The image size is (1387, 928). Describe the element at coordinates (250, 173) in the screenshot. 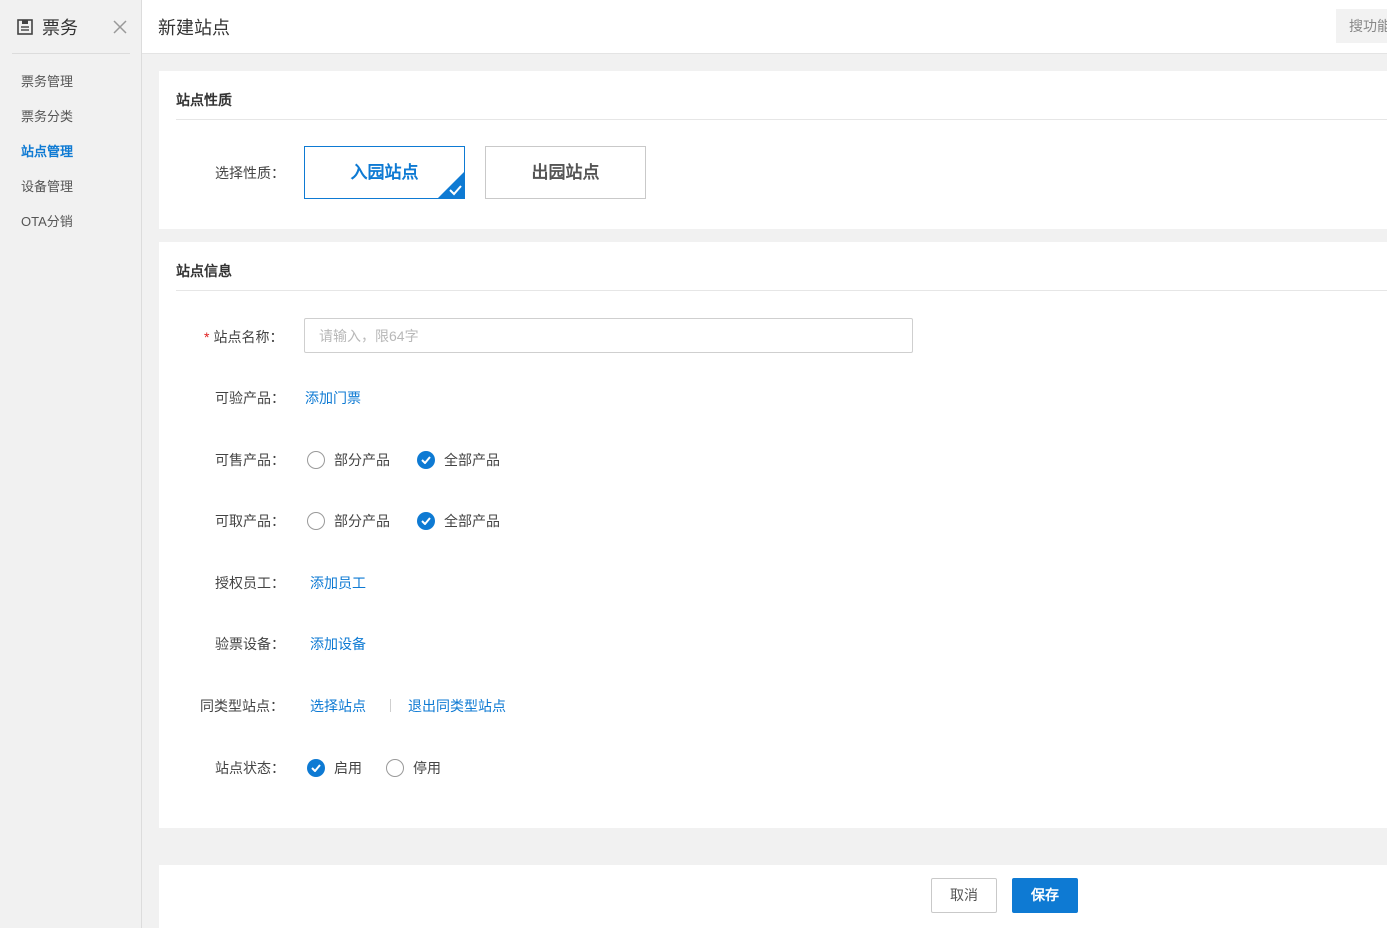

I see `type-label: 选择性质：` at that location.